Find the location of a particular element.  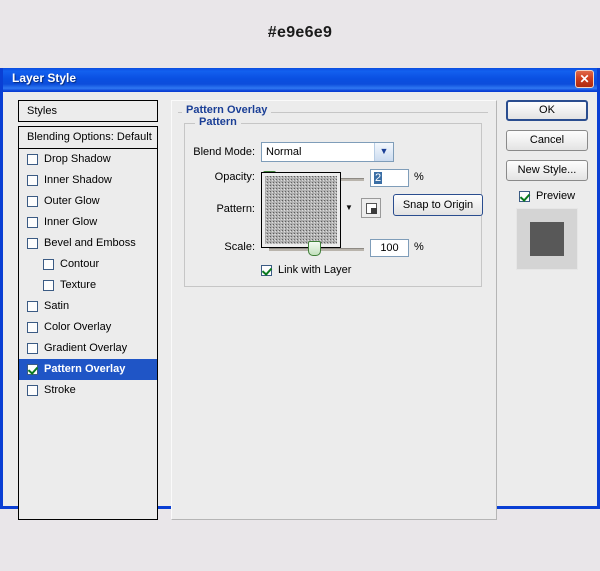

scale-label: Scale: is located at coordinates (239, 247).